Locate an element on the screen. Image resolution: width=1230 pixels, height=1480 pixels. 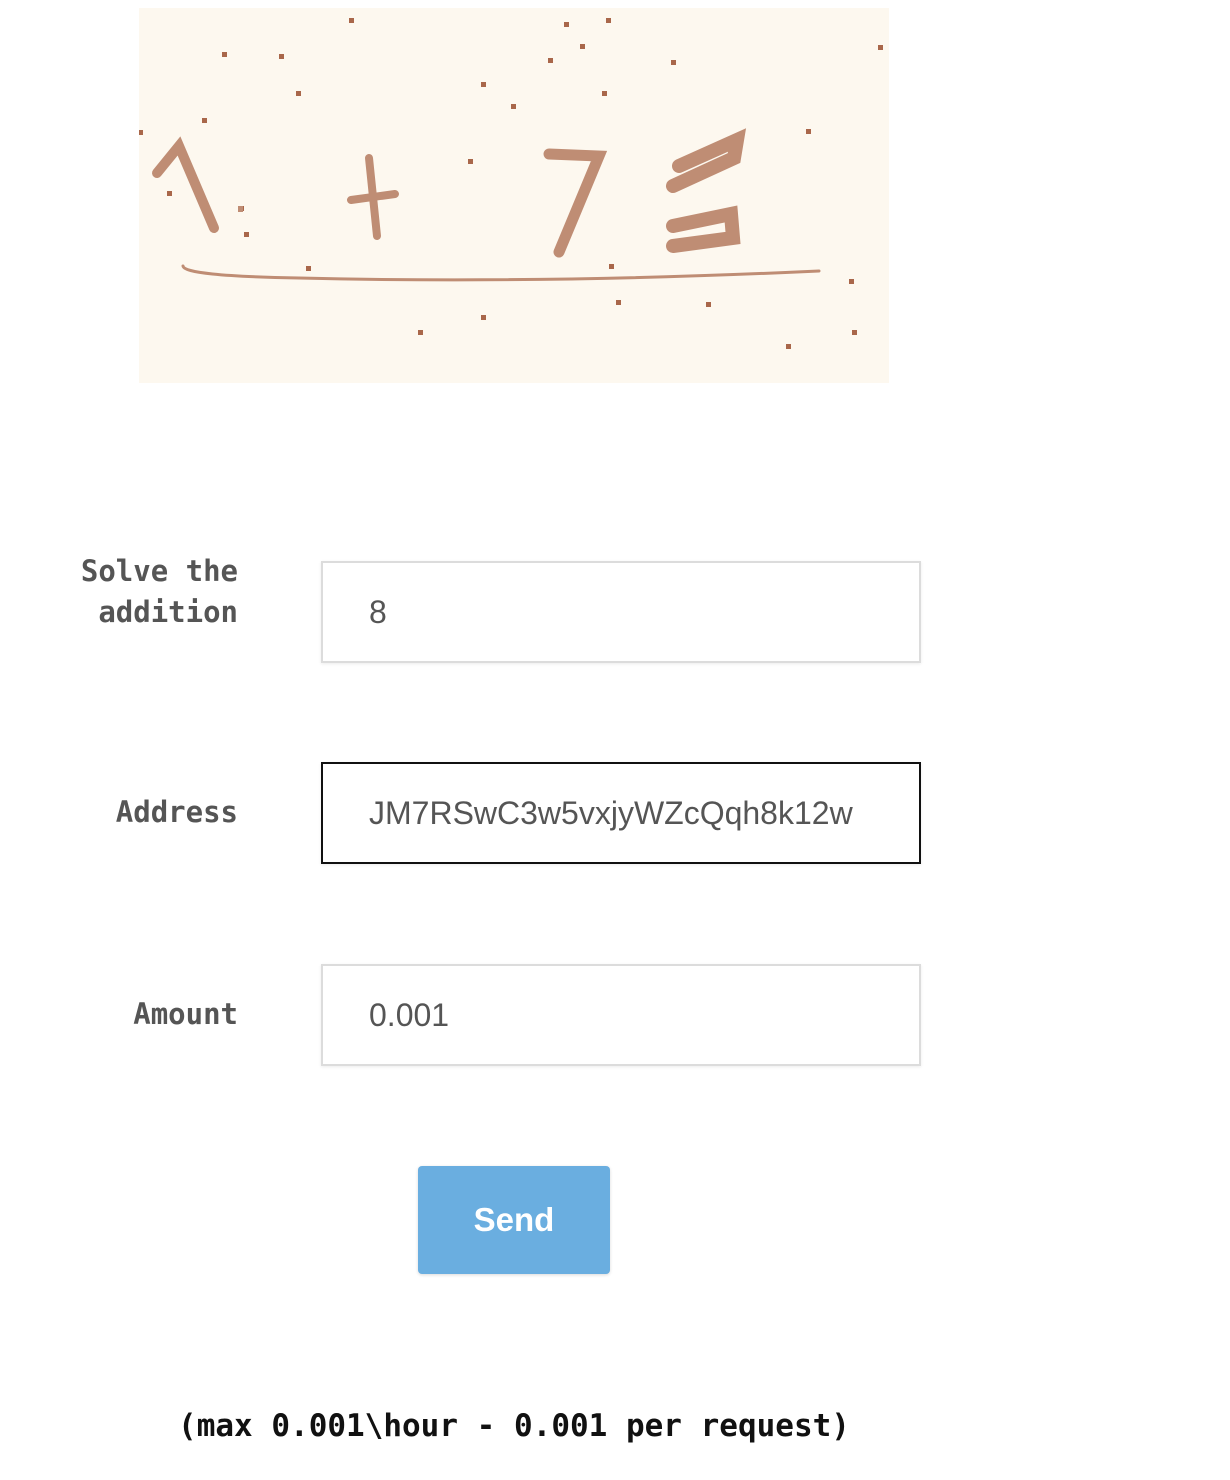
address-label: Address is located at coordinates (176, 812).